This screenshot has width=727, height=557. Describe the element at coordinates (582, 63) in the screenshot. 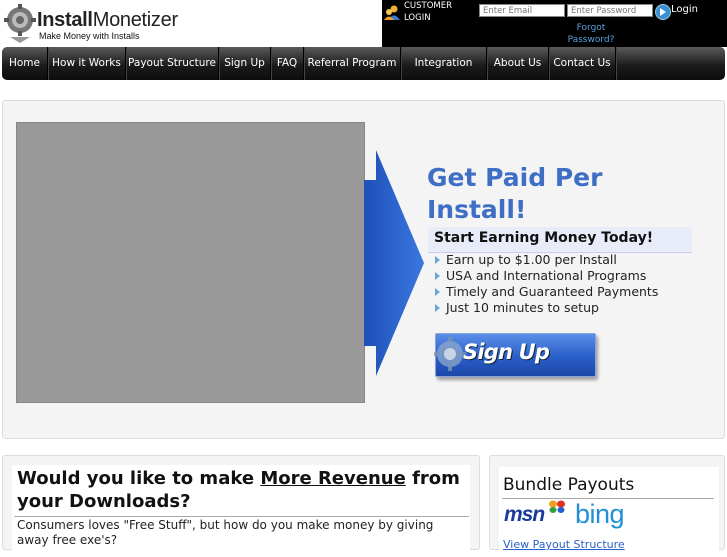

I see `nav-contact-us: Contact Us` at that location.